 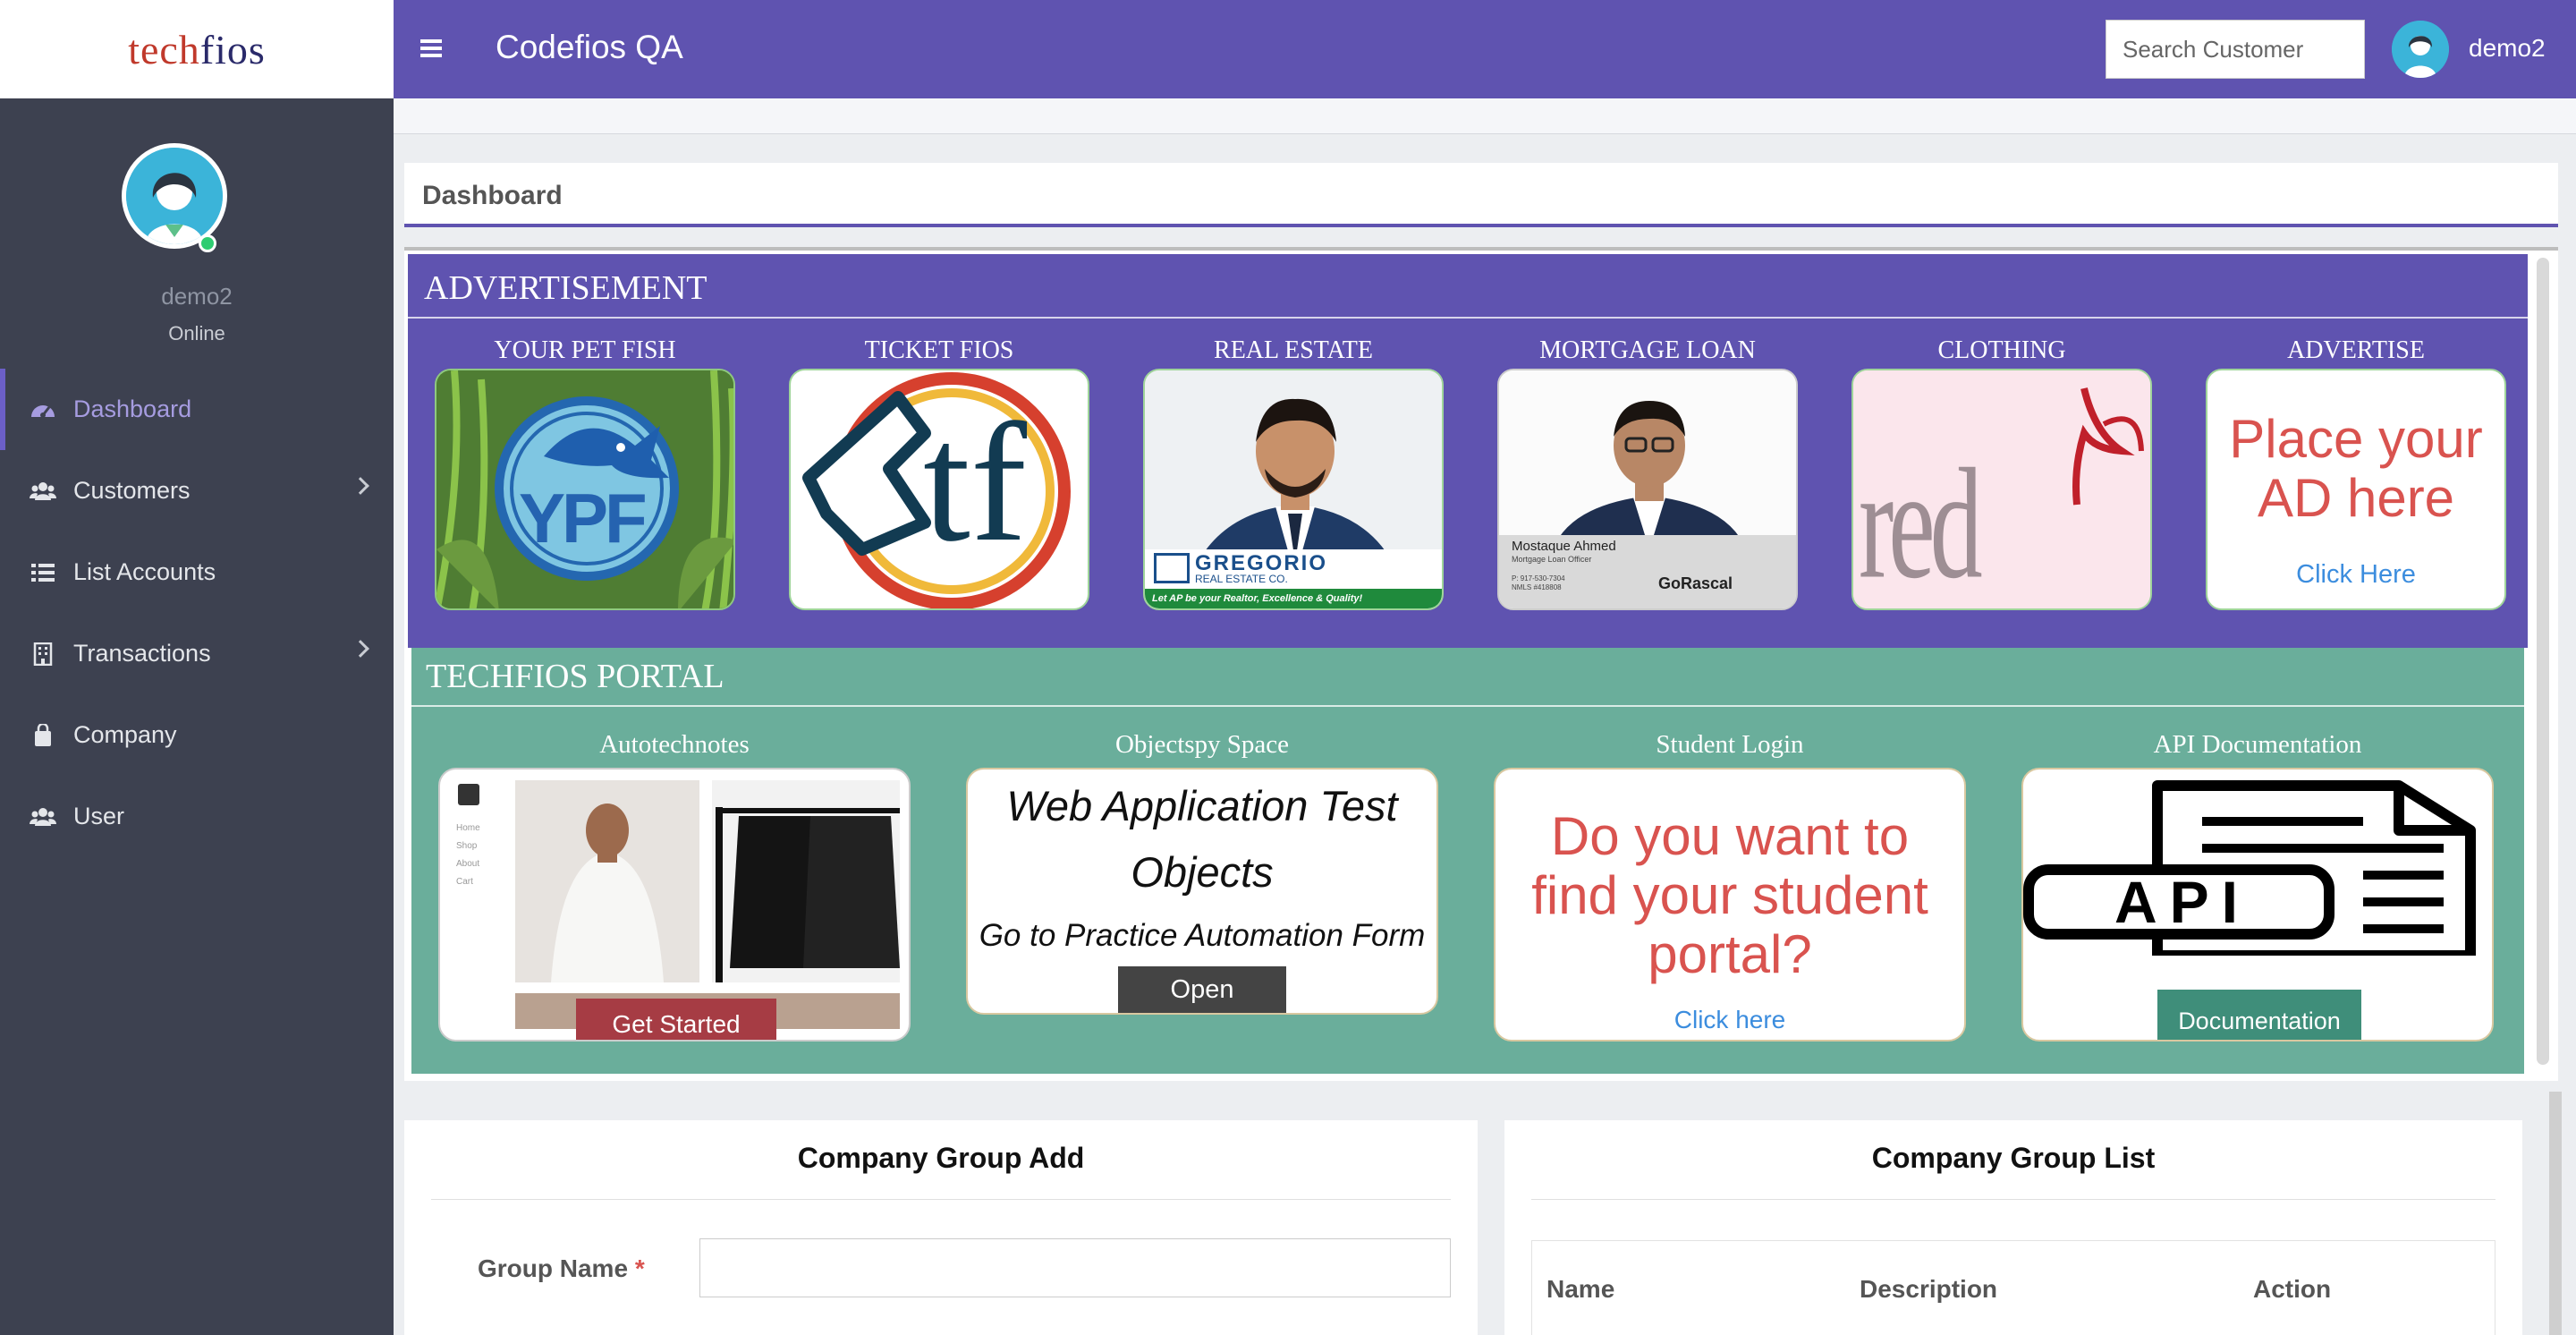 I want to click on group-name-label-text: Group Name, so click(x=553, y=1268).